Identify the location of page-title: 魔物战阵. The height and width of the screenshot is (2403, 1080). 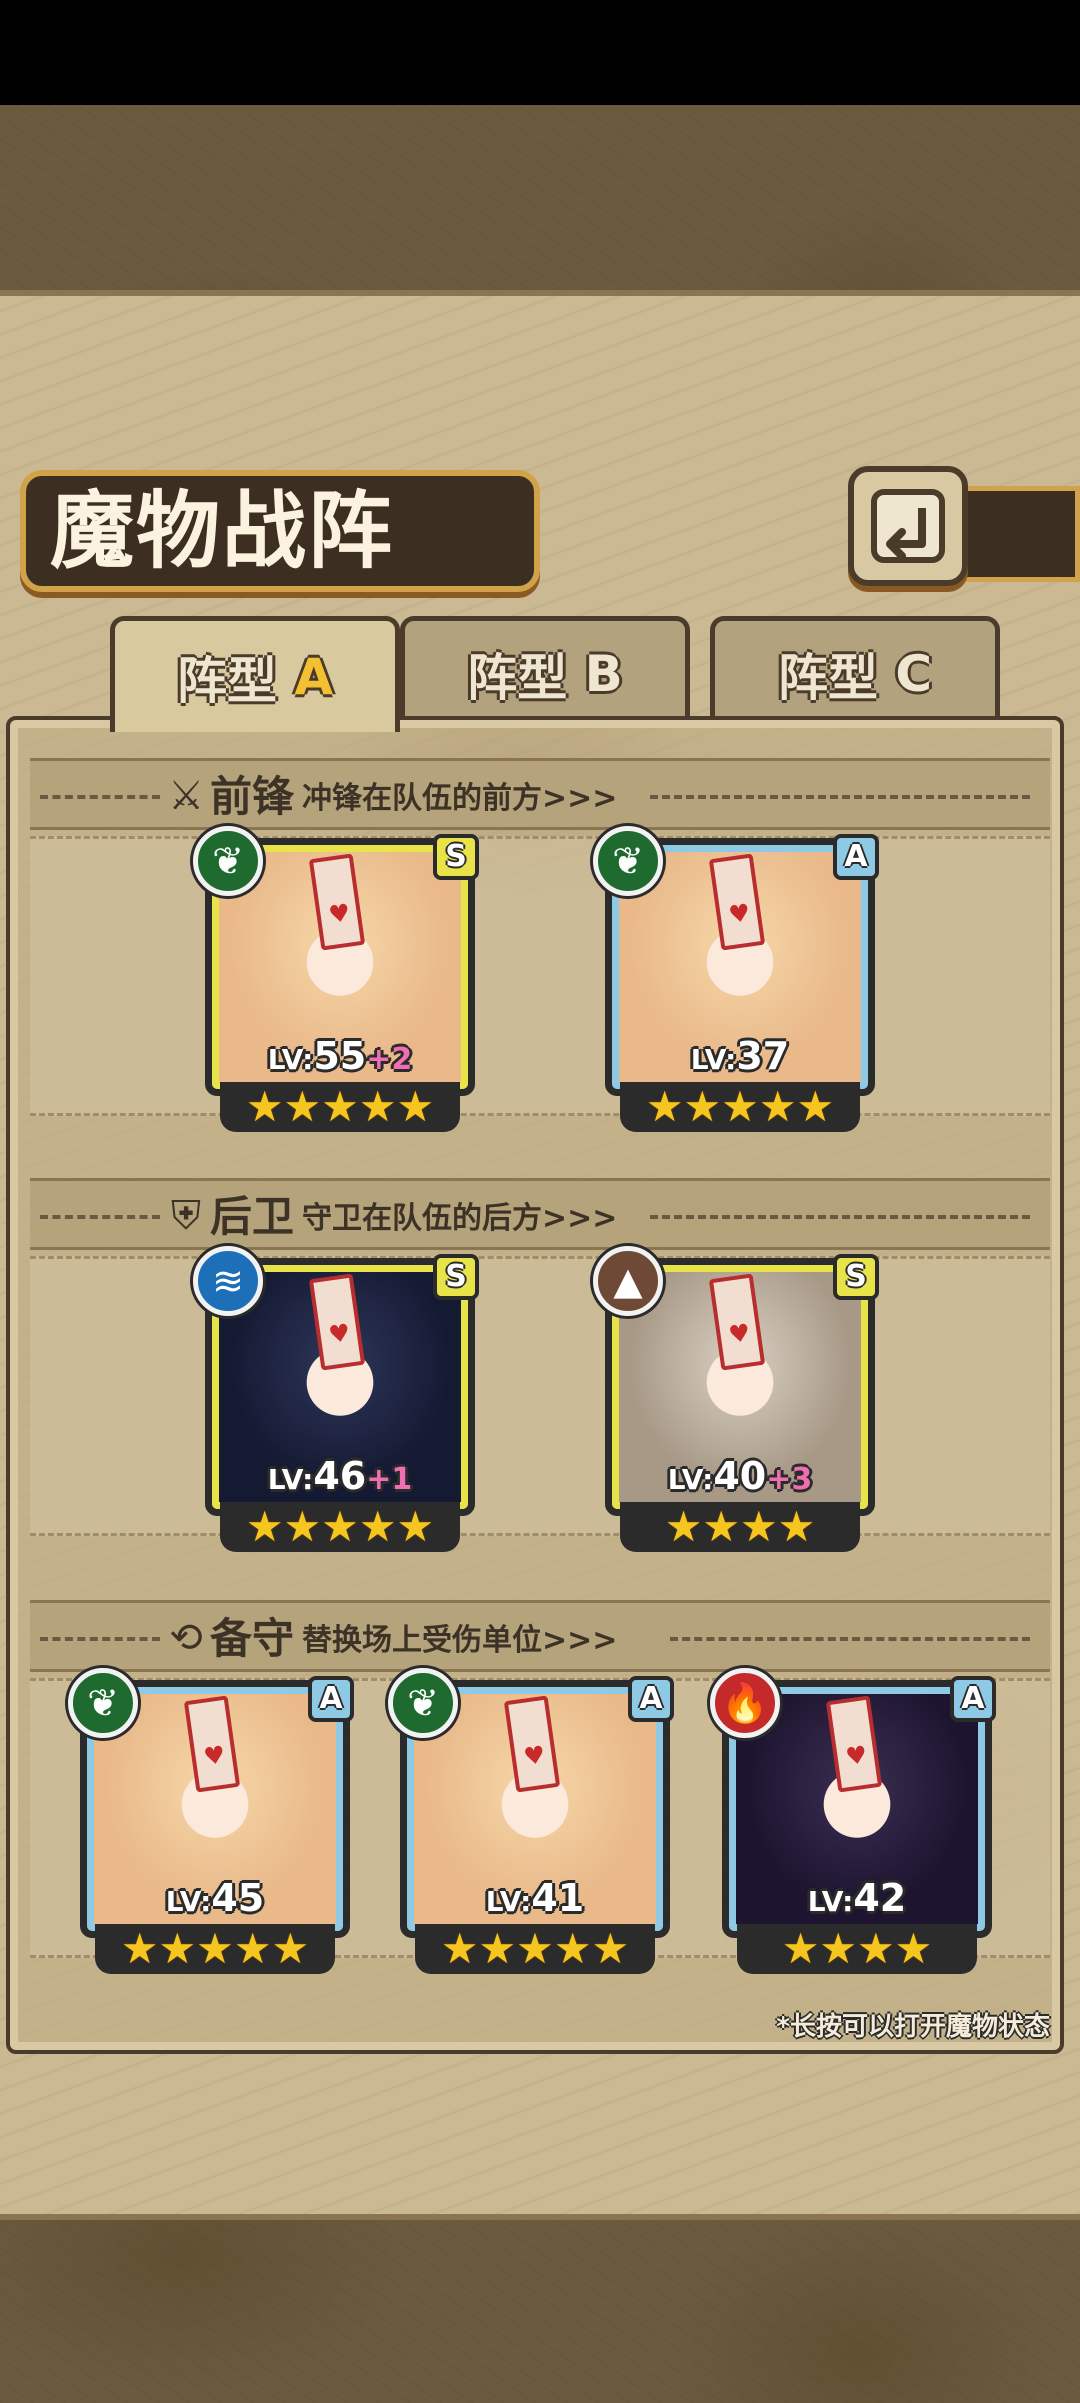
(222, 530).